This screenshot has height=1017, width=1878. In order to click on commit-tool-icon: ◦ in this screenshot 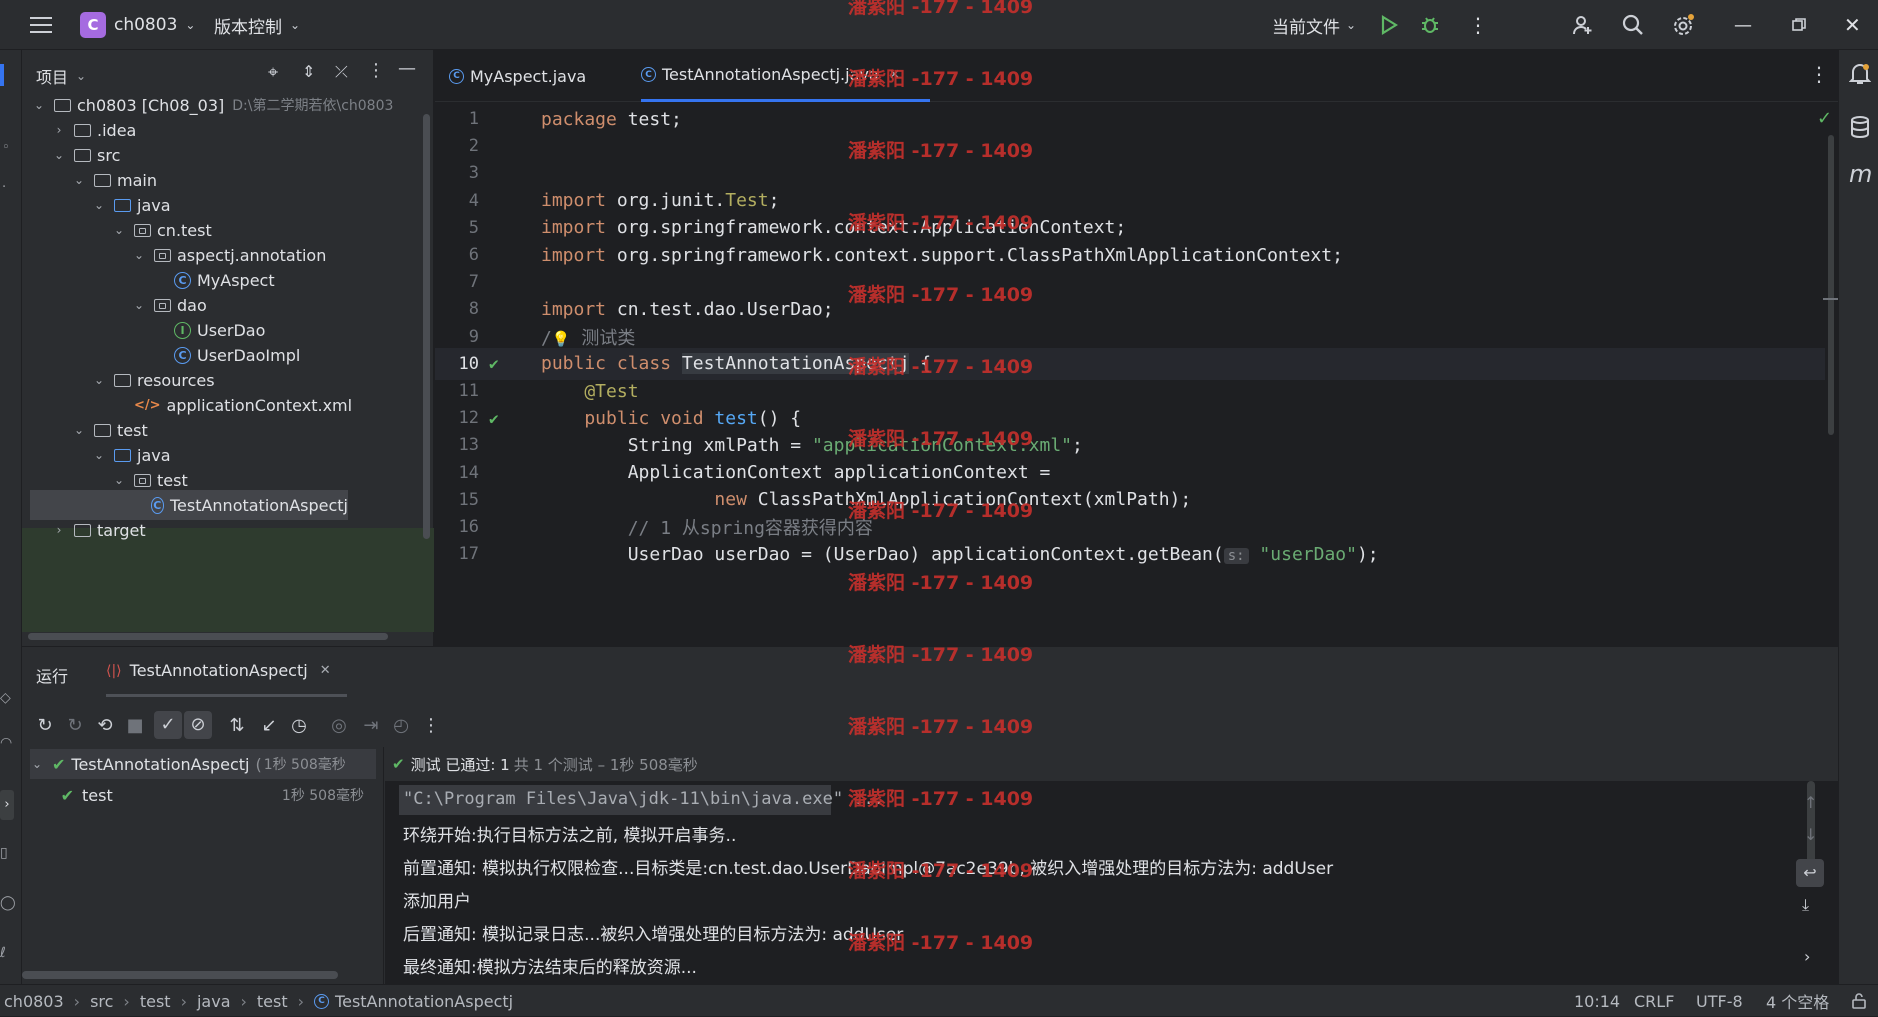, I will do `click(6, 147)`.